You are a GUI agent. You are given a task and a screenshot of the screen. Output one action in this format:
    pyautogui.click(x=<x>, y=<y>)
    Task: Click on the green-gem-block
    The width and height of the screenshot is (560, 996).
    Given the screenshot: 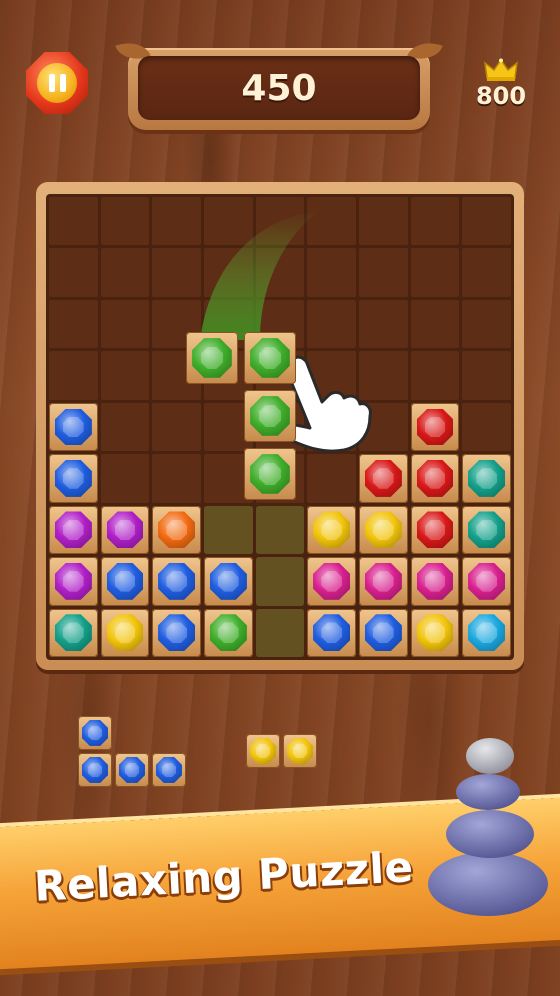 What is the action you would take?
    pyautogui.click(x=270, y=358)
    